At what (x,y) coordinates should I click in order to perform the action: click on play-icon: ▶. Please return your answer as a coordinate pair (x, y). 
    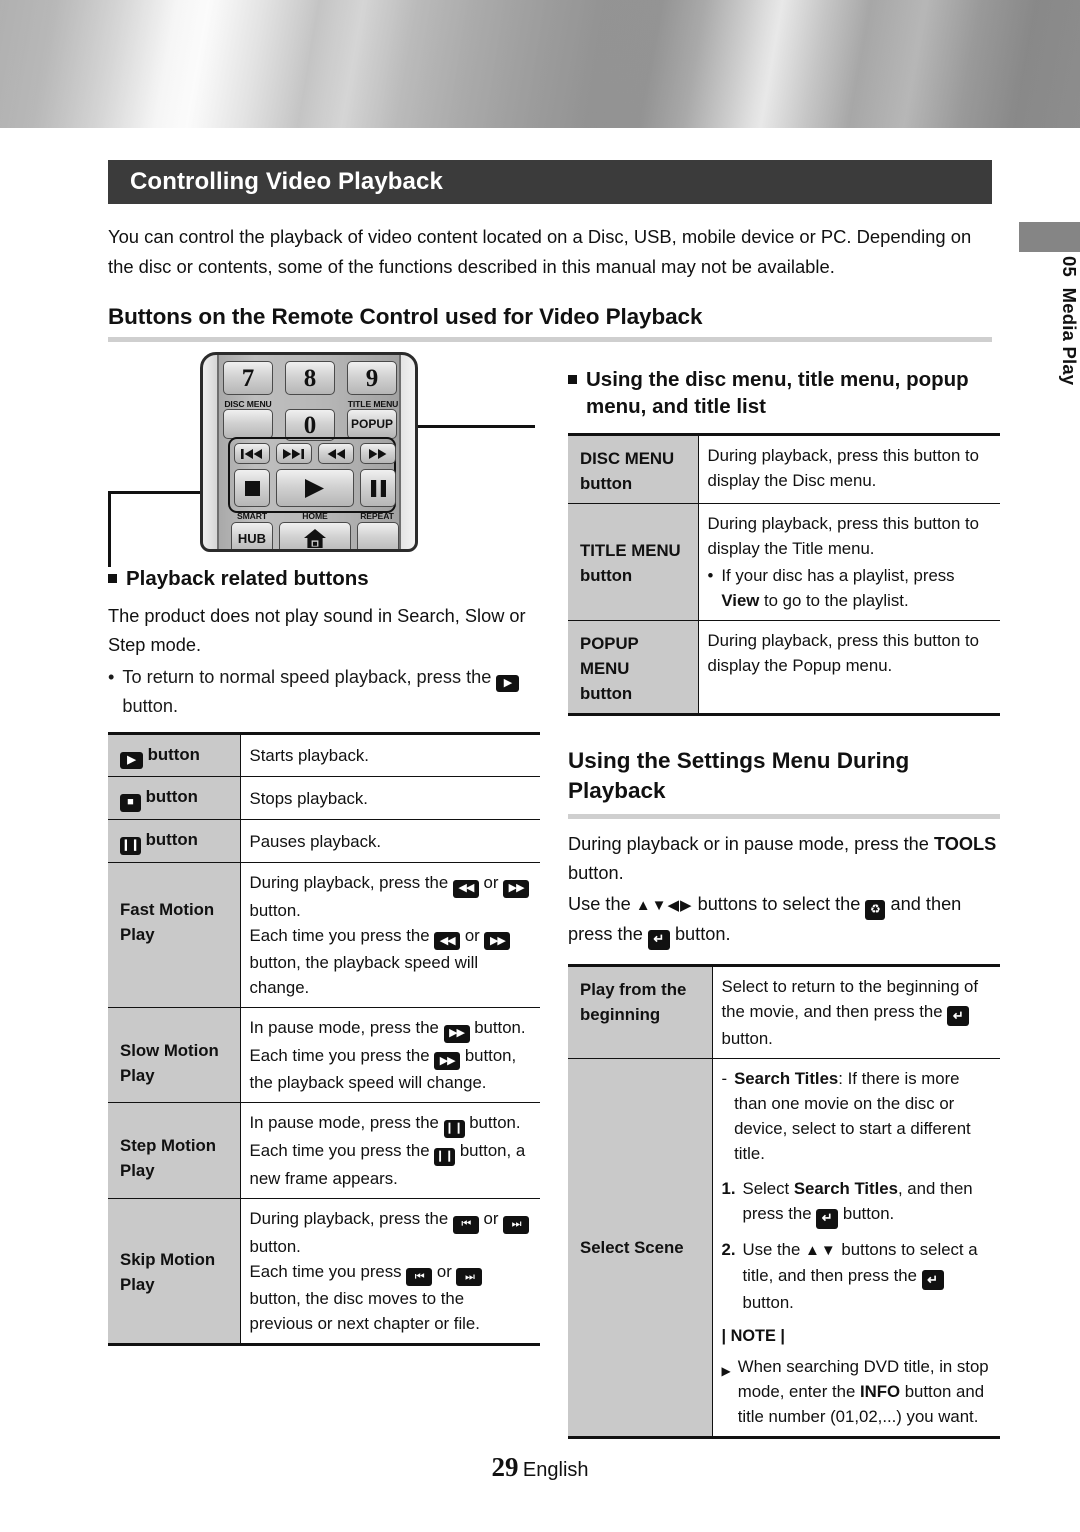
    Looking at the image, I should click on (508, 683).